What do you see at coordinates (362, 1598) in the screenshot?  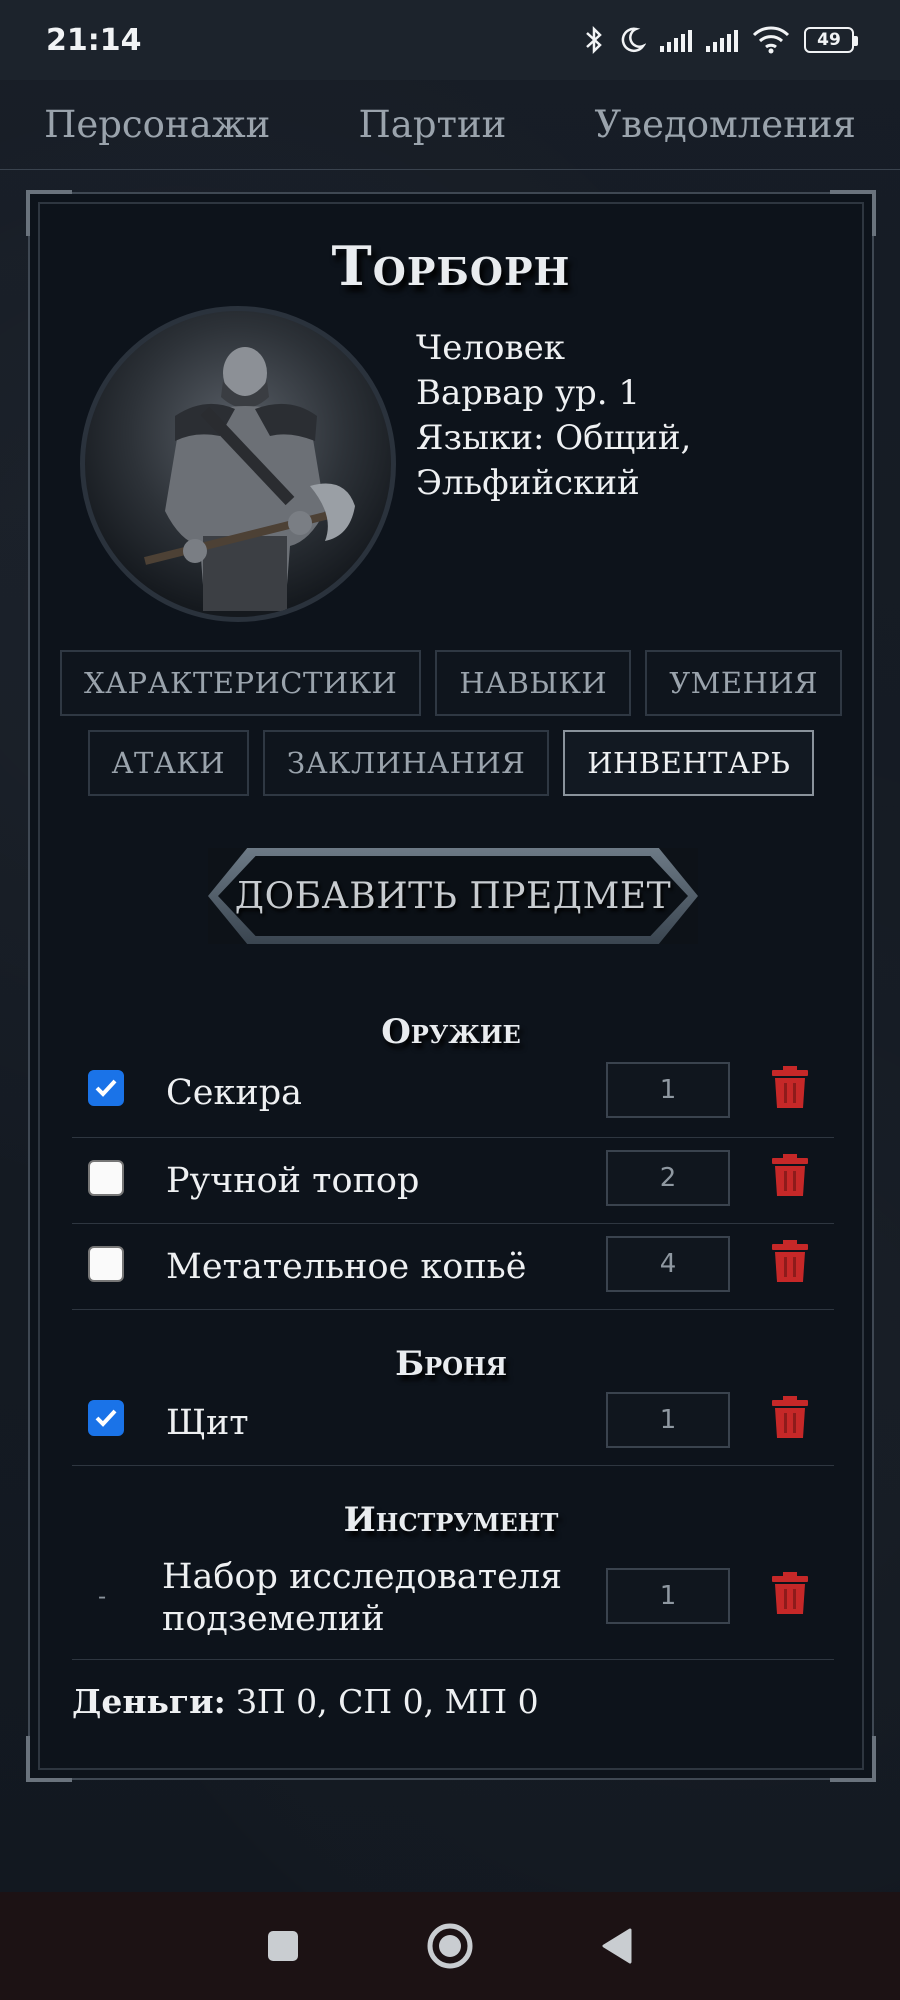 I see `item-name: Набор исследователя подземелий` at bounding box center [362, 1598].